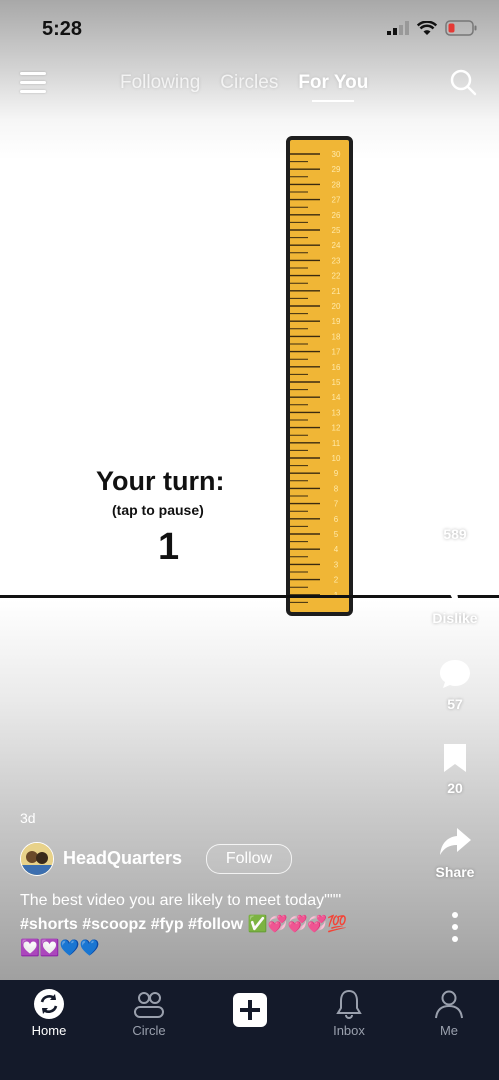  What do you see at coordinates (249, 30) in the screenshot?
I see `status-bar: 5:28` at bounding box center [249, 30].